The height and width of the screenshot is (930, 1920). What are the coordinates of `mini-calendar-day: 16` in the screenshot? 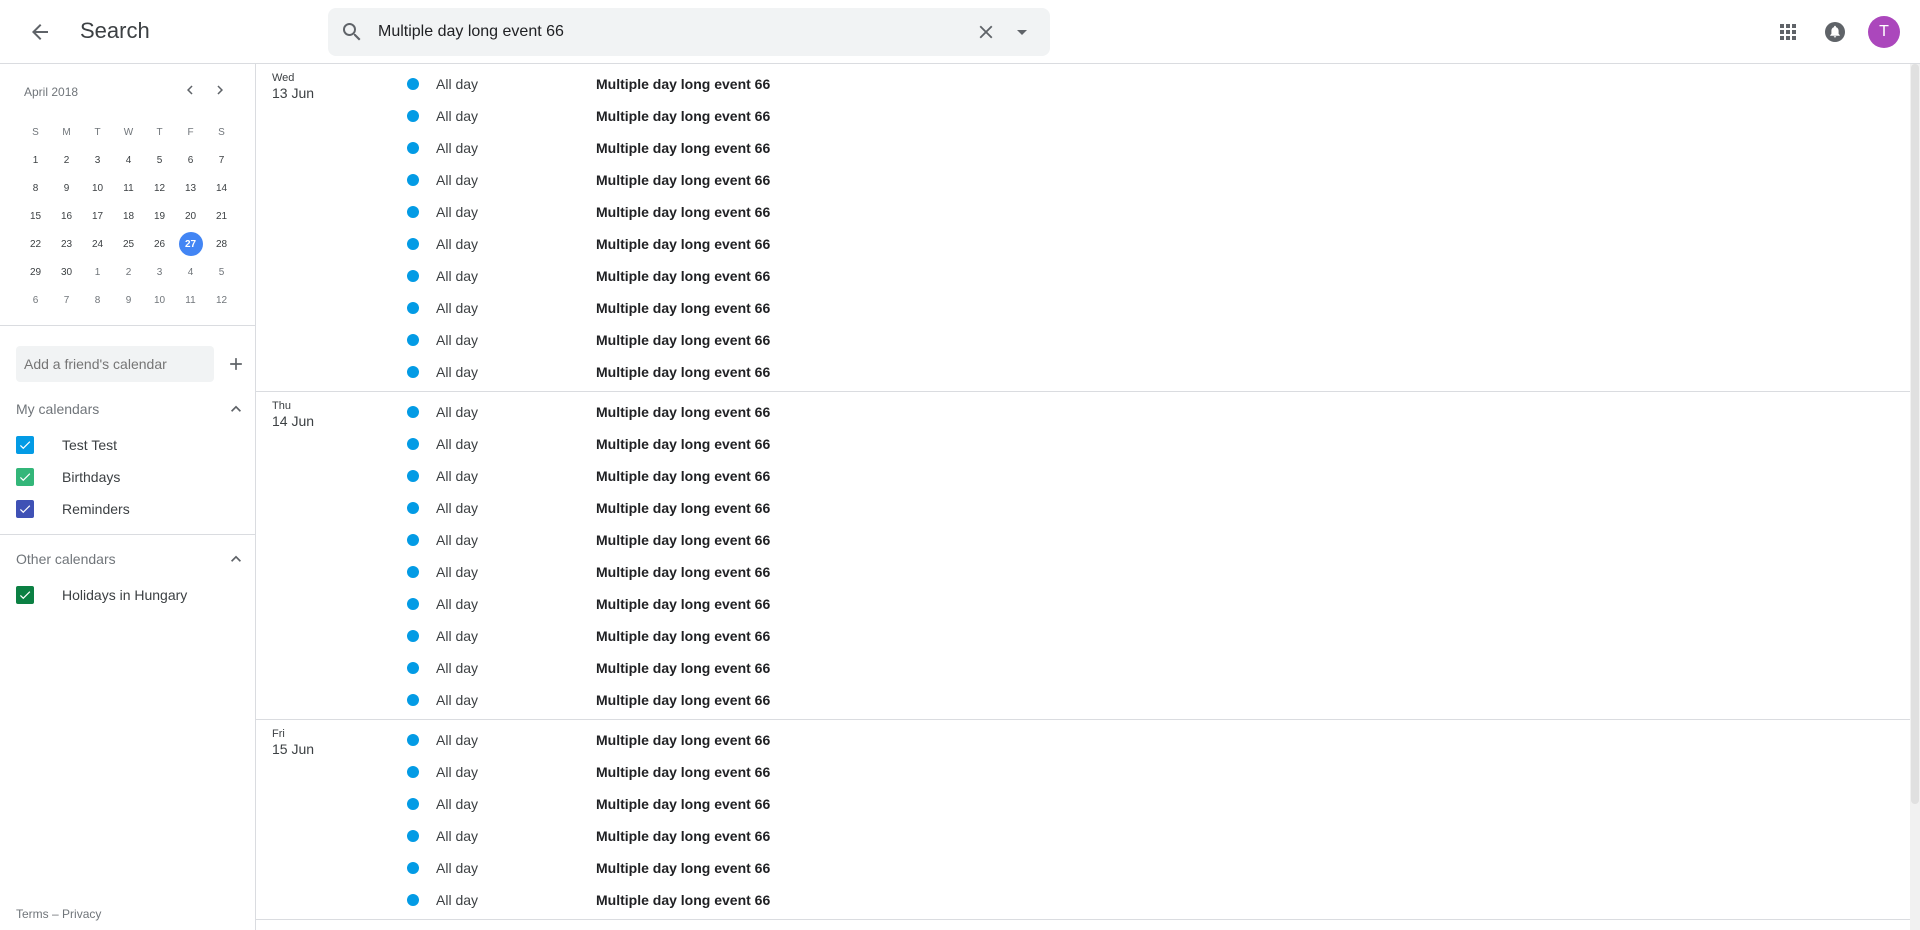 It's located at (66, 216).